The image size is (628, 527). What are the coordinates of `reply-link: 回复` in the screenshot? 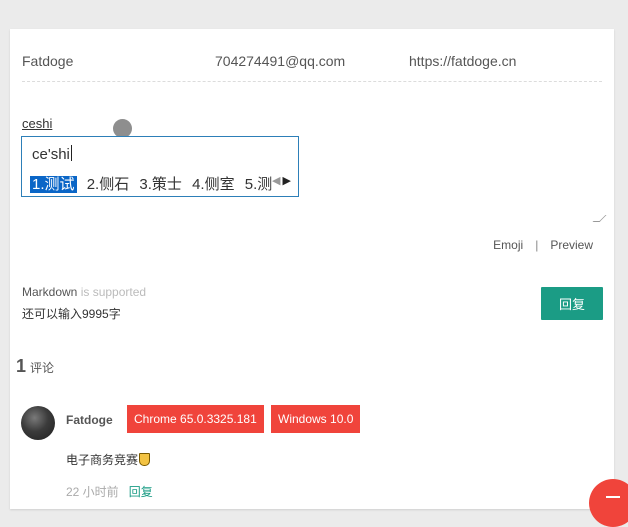 It's located at (141, 492).